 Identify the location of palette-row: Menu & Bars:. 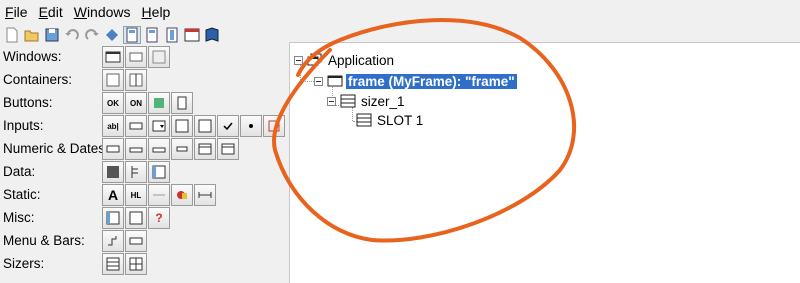
(144, 241).